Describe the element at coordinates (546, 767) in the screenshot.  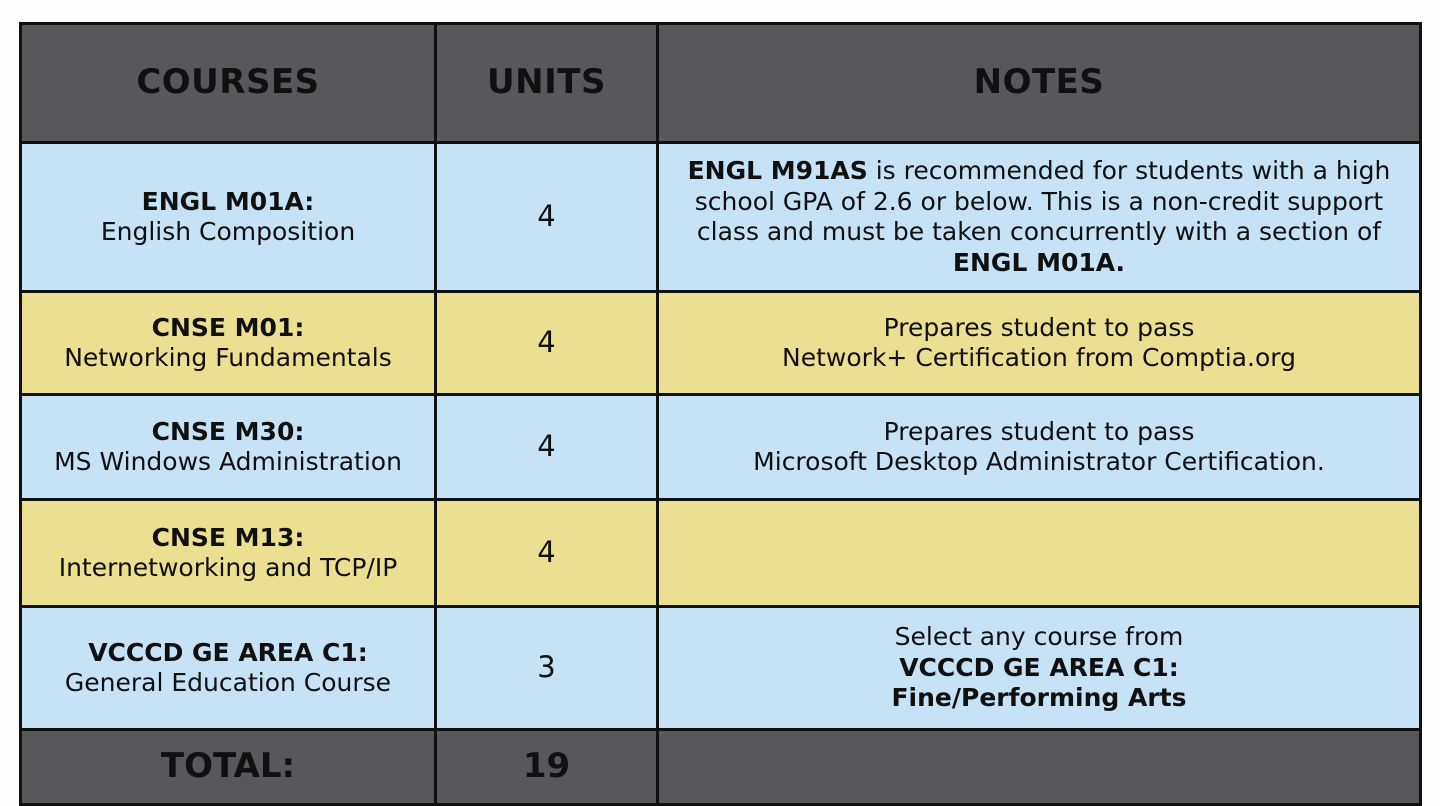
I see `total-units-value: 19` at that location.